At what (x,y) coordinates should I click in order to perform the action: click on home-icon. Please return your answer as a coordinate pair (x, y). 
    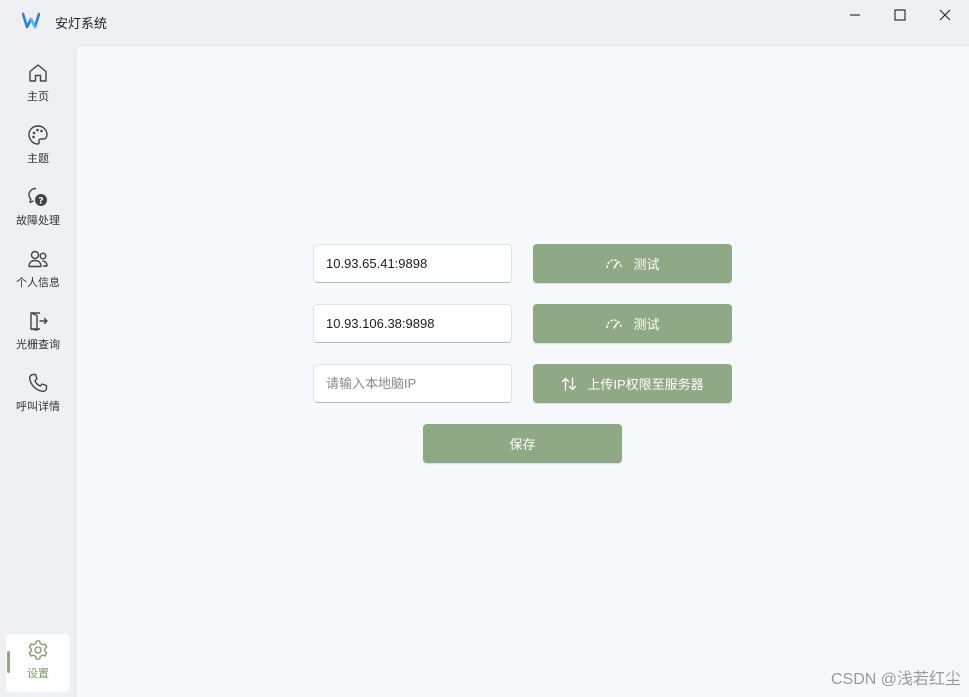
    Looking at the image, I should click on (38, 73).